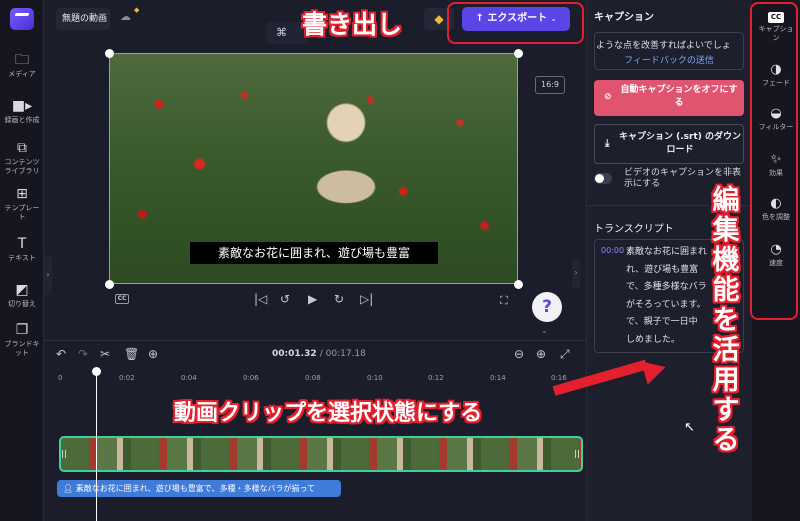 This screenshot has width=800, height=521. What do you see at coordinates (251, 378) in the screenshot?
I see `ruler-tick: 0:06` at bounding box center [251, 378].